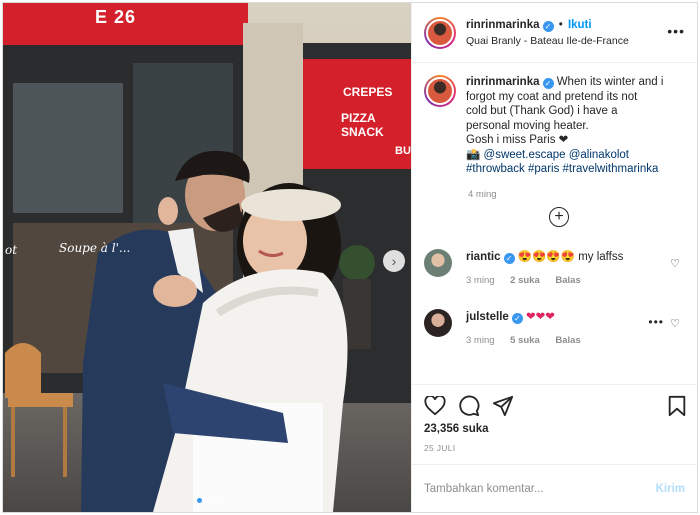 Image resolution: width=700 pixels, height=515 pixels. What do you see at coordinates (610, 82) in the screenshot?
I see `caption-line-1: When its winter and i` at bounding box center [610, 82].